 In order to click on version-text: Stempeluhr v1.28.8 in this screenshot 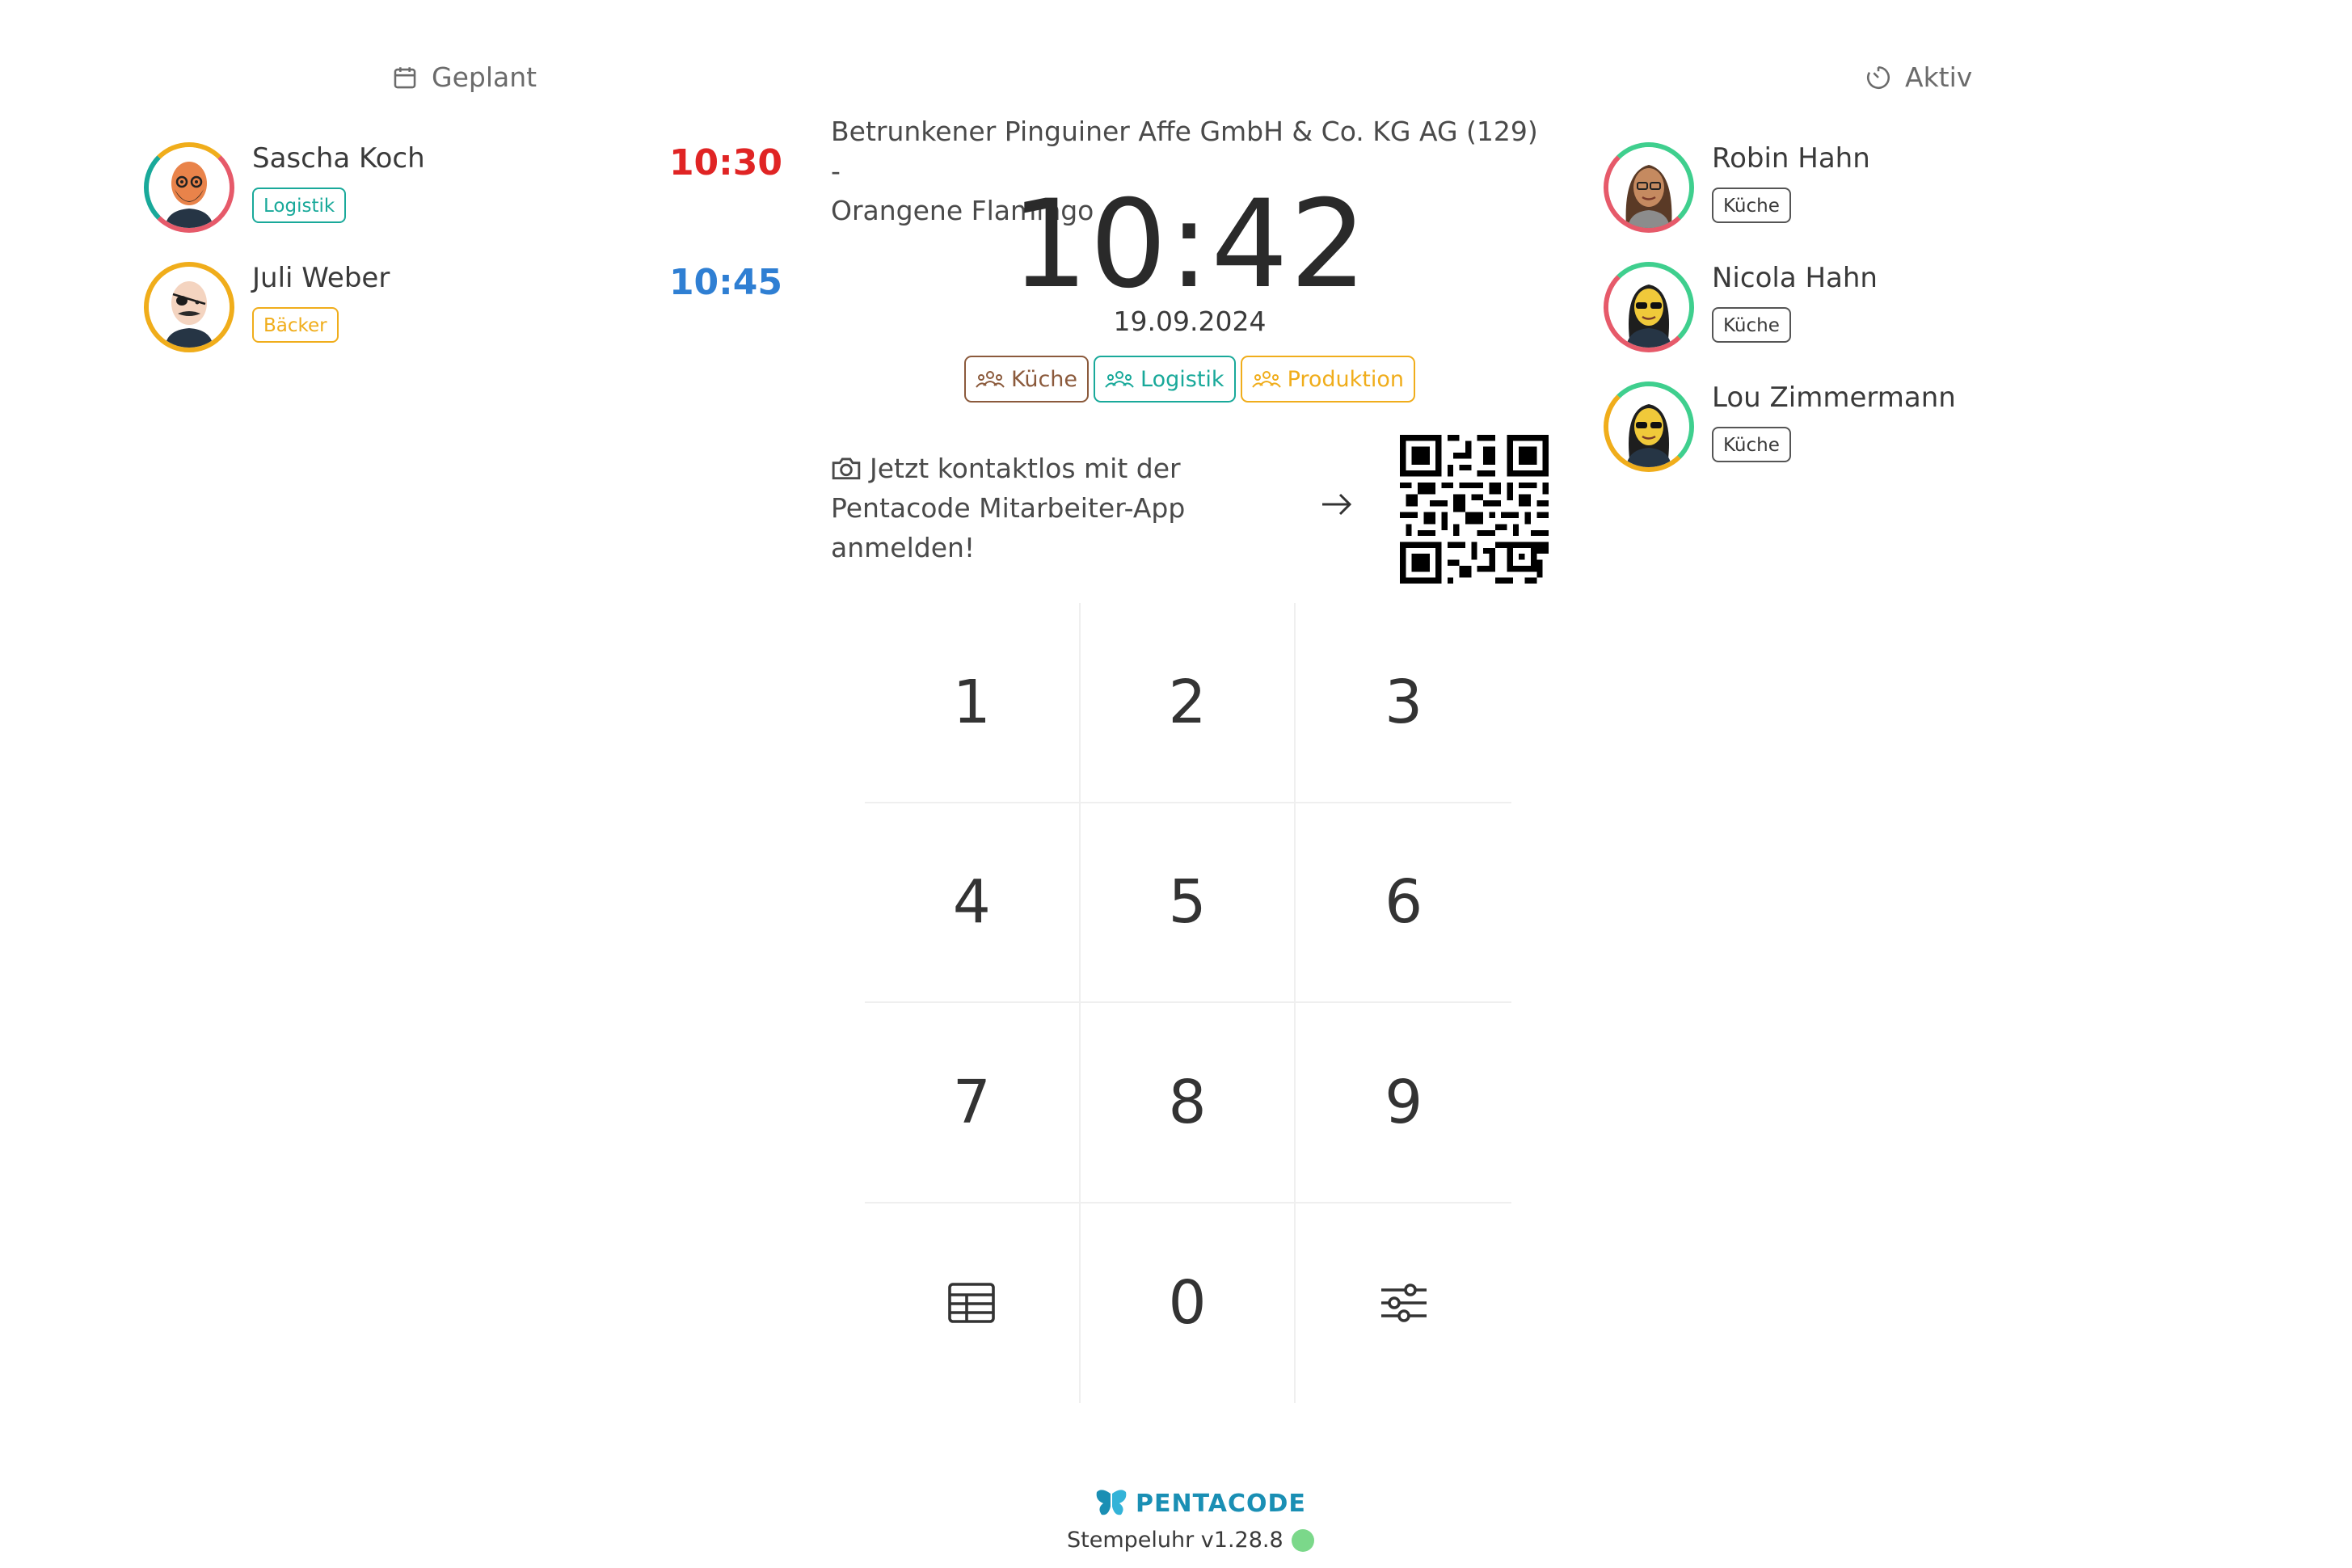, I will do `click(1175, 1540)`.